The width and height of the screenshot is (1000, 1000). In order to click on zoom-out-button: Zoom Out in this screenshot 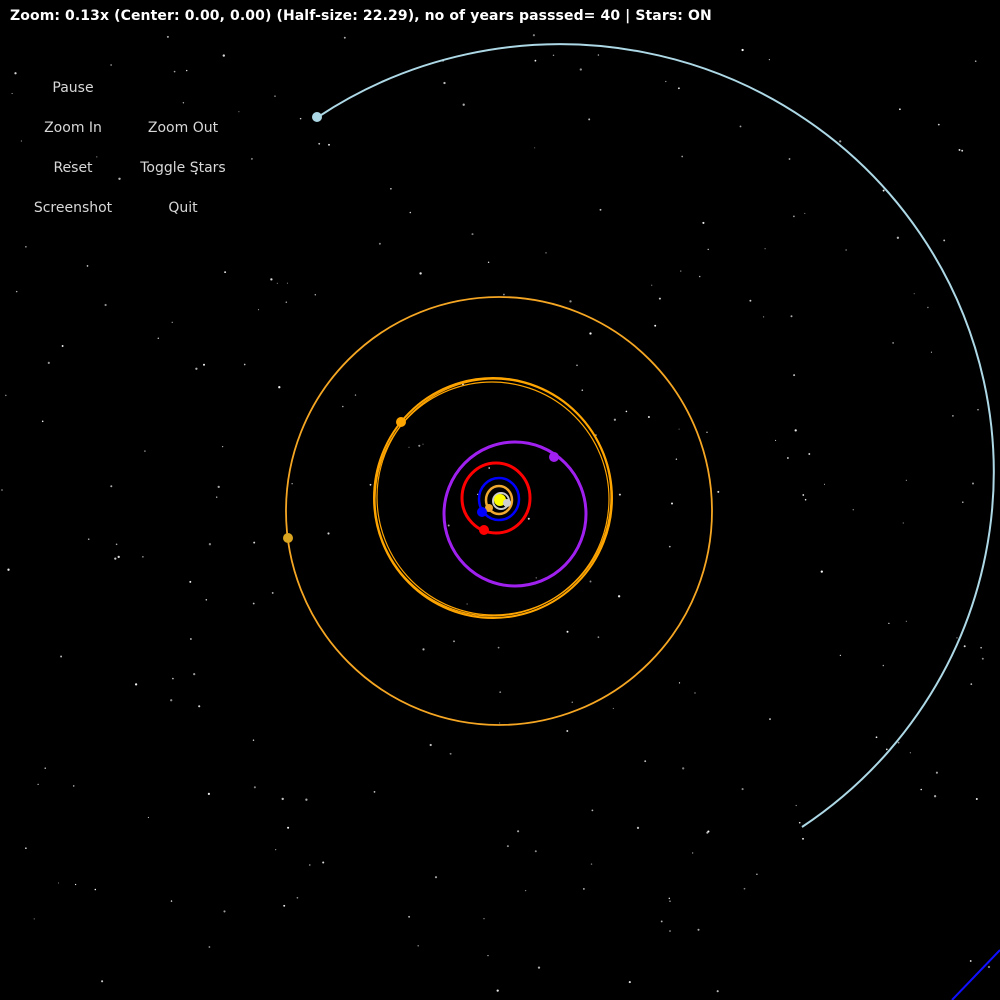, I will do `click(183, 128)`.